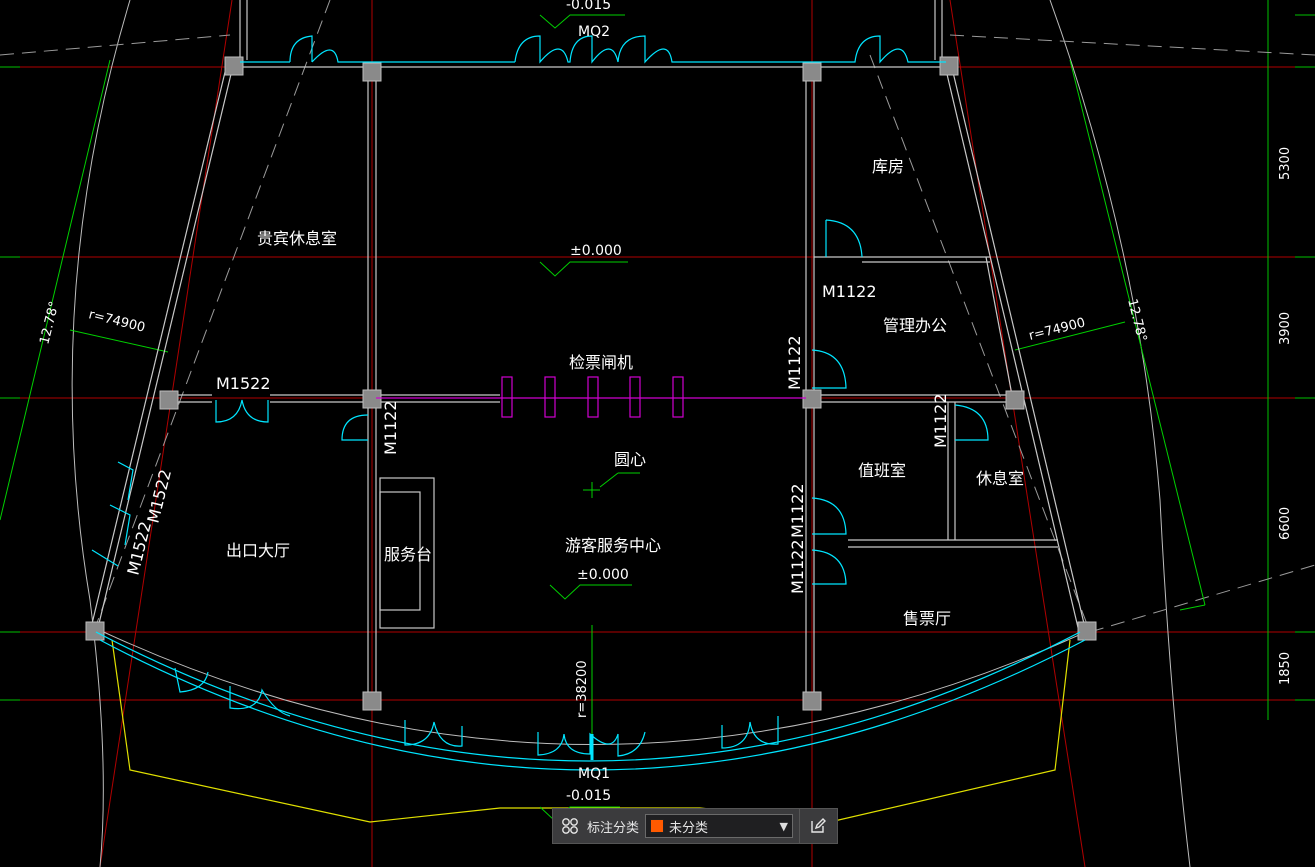  What do you see at coordinates (1285, 163) in the screenshot?
I see `dimension-5300: 5300` at bounding box center [1285, 163].